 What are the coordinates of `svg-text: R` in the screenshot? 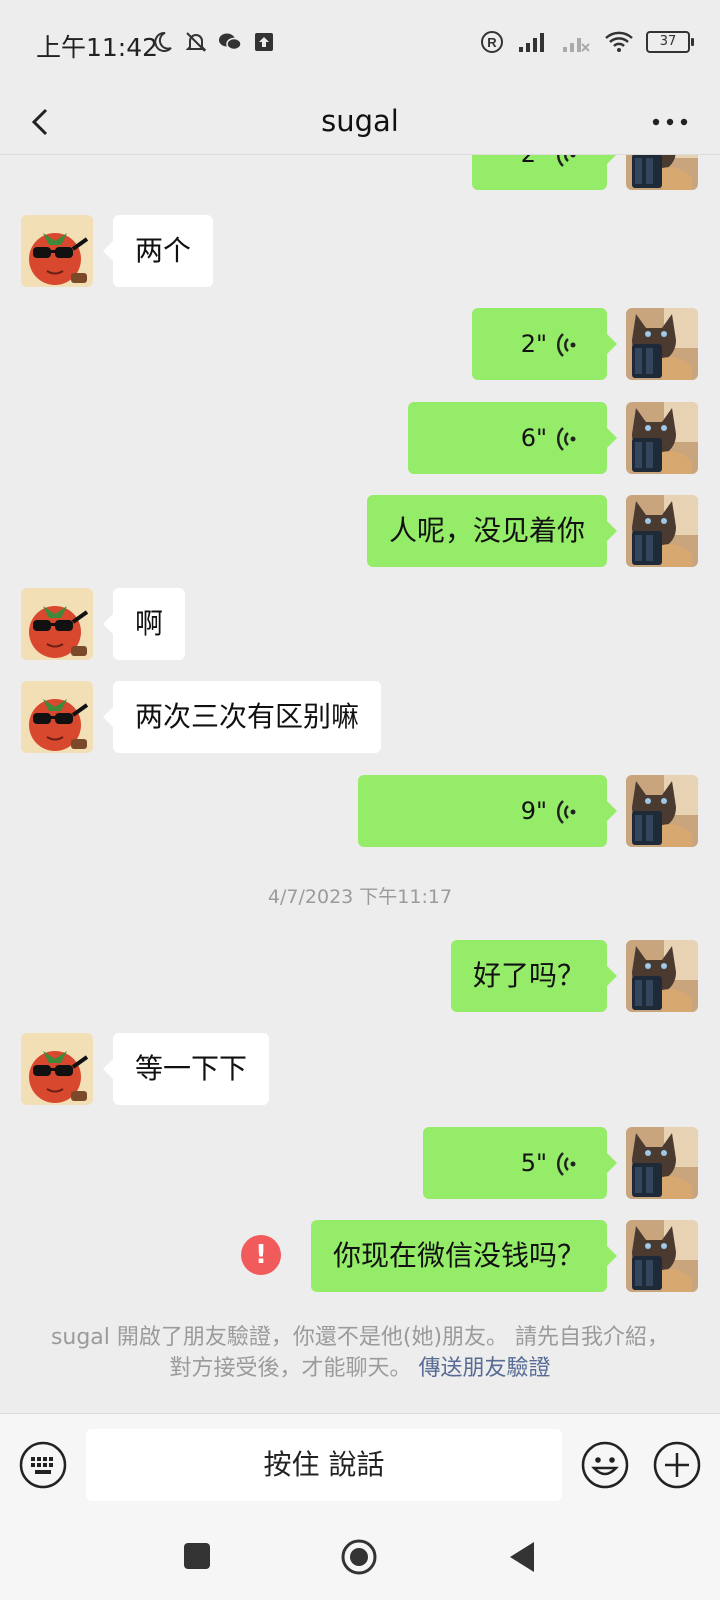 It's located at (492, 42).